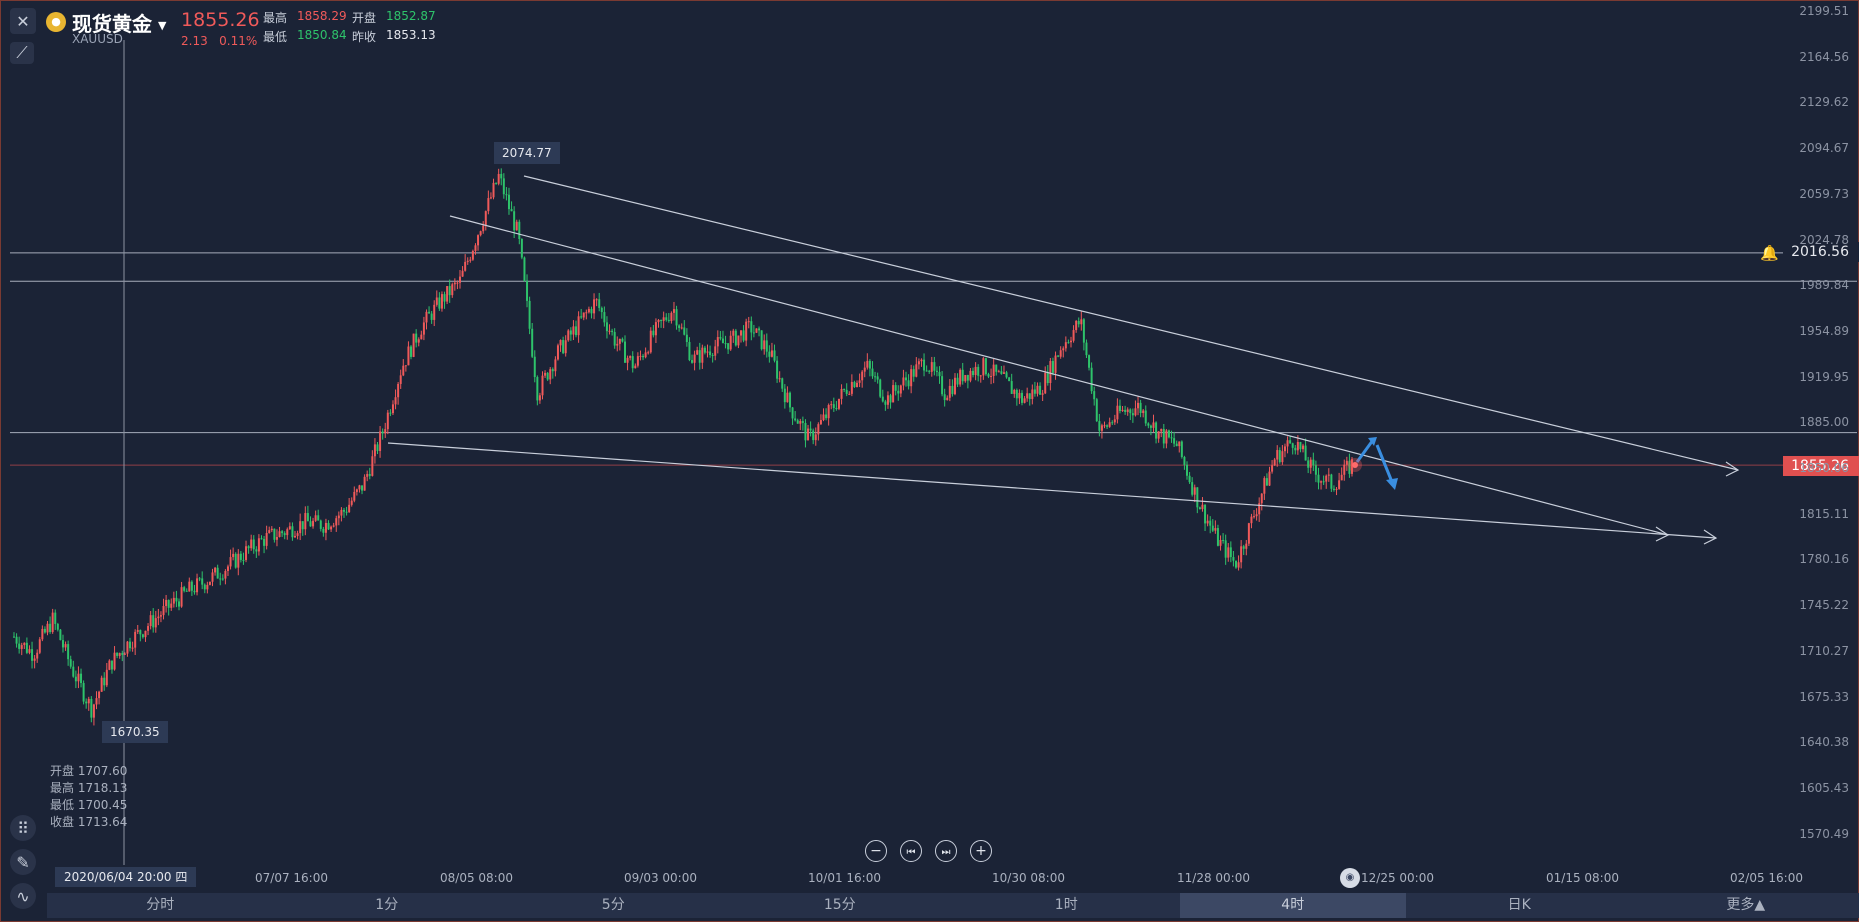 The width and height of the screenshot is (1859, 922). Describe the element at coordinates (981, 851) in the screenshot. I see `zoom-in-button: +` at that location.